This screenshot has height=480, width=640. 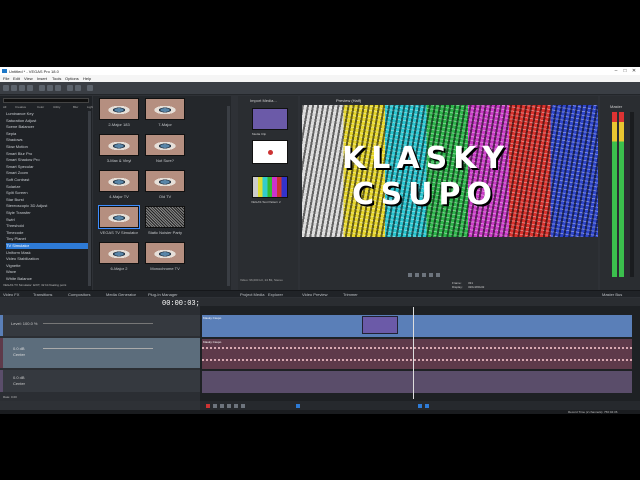 I want to click on fx-list-item: Split Screen, so click(x=48, y=193).